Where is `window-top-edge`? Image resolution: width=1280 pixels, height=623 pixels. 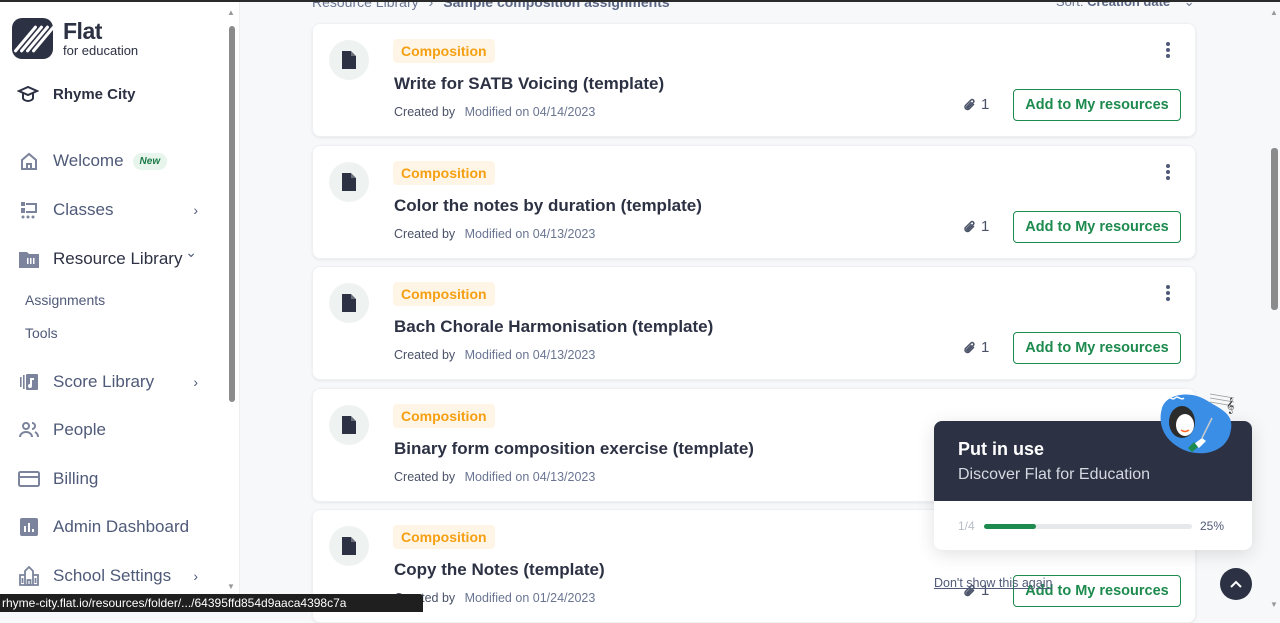
window-top-edge is located at coordinates (640, 1).